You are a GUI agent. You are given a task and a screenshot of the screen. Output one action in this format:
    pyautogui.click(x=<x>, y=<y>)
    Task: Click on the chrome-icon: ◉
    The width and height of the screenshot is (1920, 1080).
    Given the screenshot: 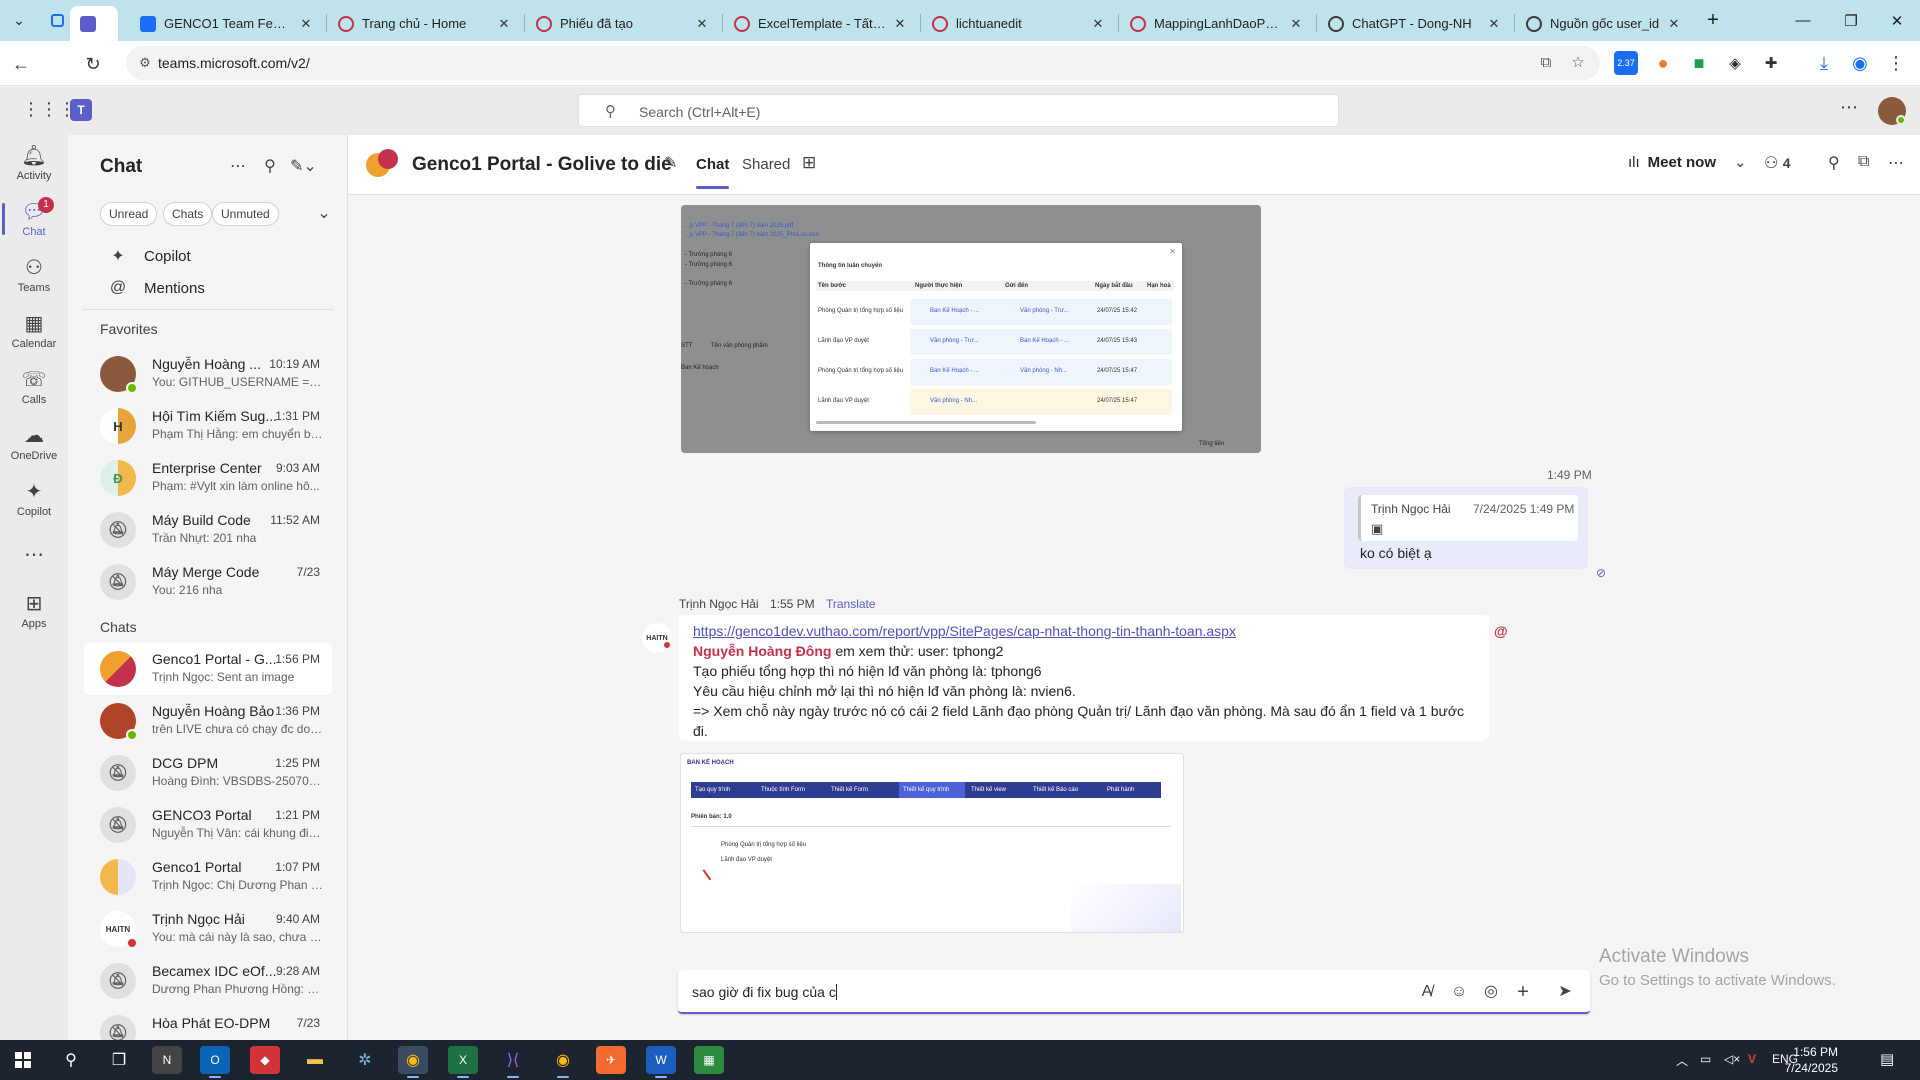 What is the action you would take?
    pyautogui.click(x=413, y=1062)
    